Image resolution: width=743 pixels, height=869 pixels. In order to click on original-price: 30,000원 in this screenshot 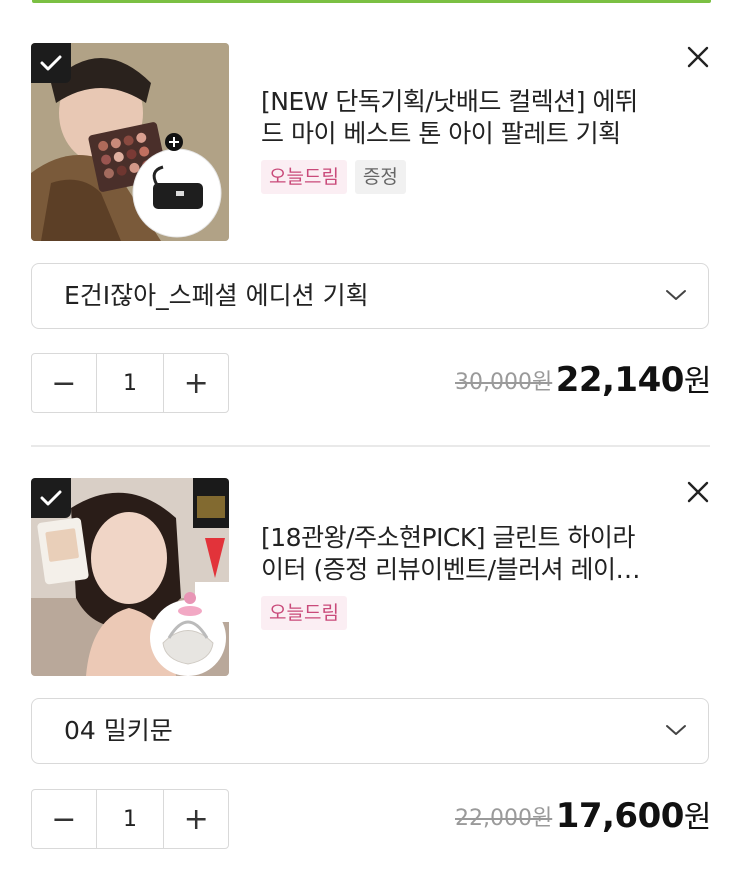, I will do `click(504, 382)`.